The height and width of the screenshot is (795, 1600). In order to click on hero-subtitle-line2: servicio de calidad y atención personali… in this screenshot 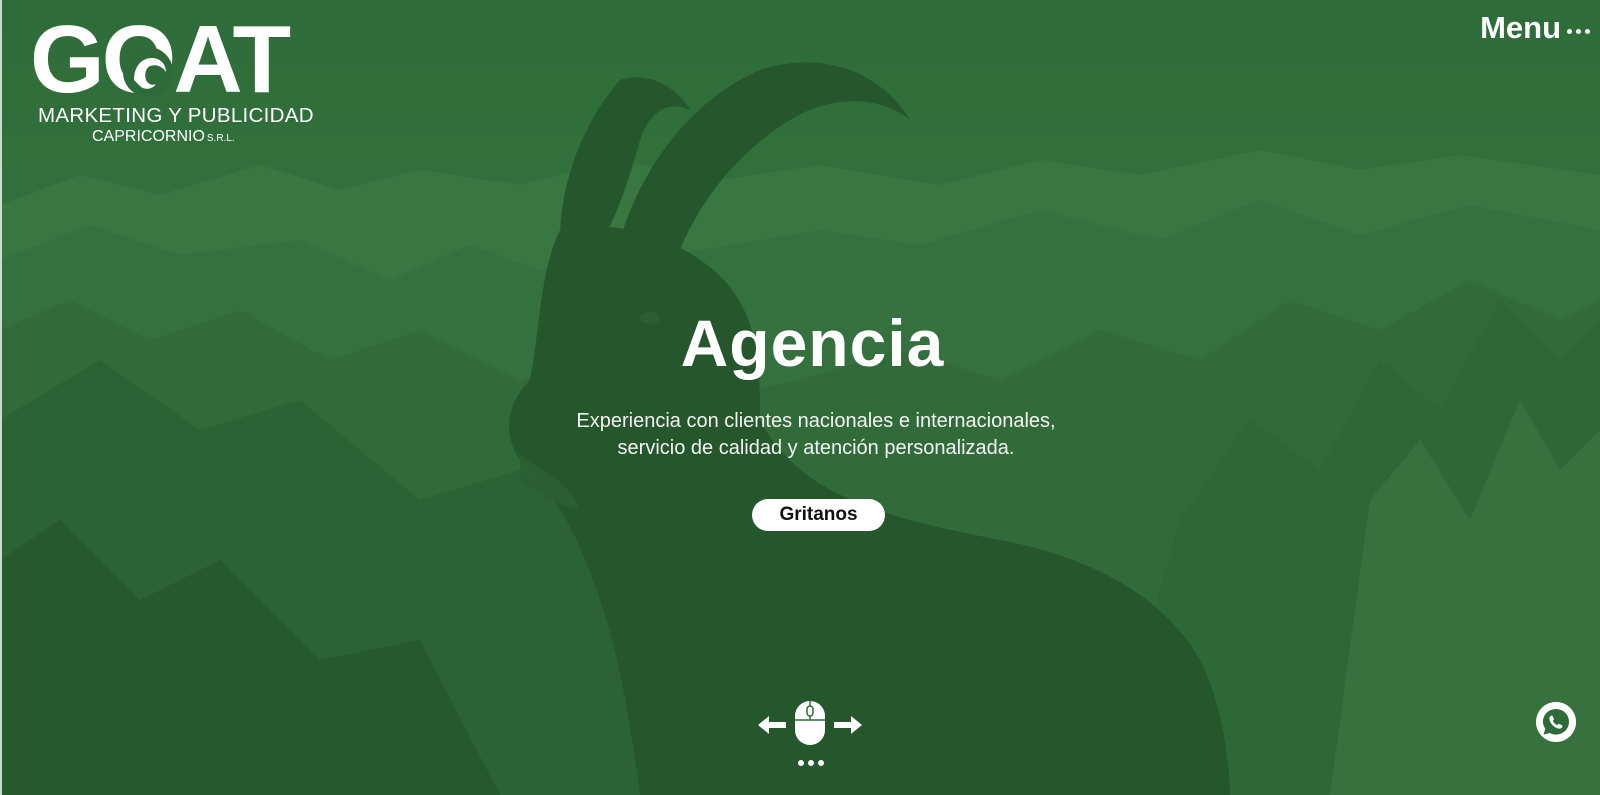, I will do `click(816, 448)`.